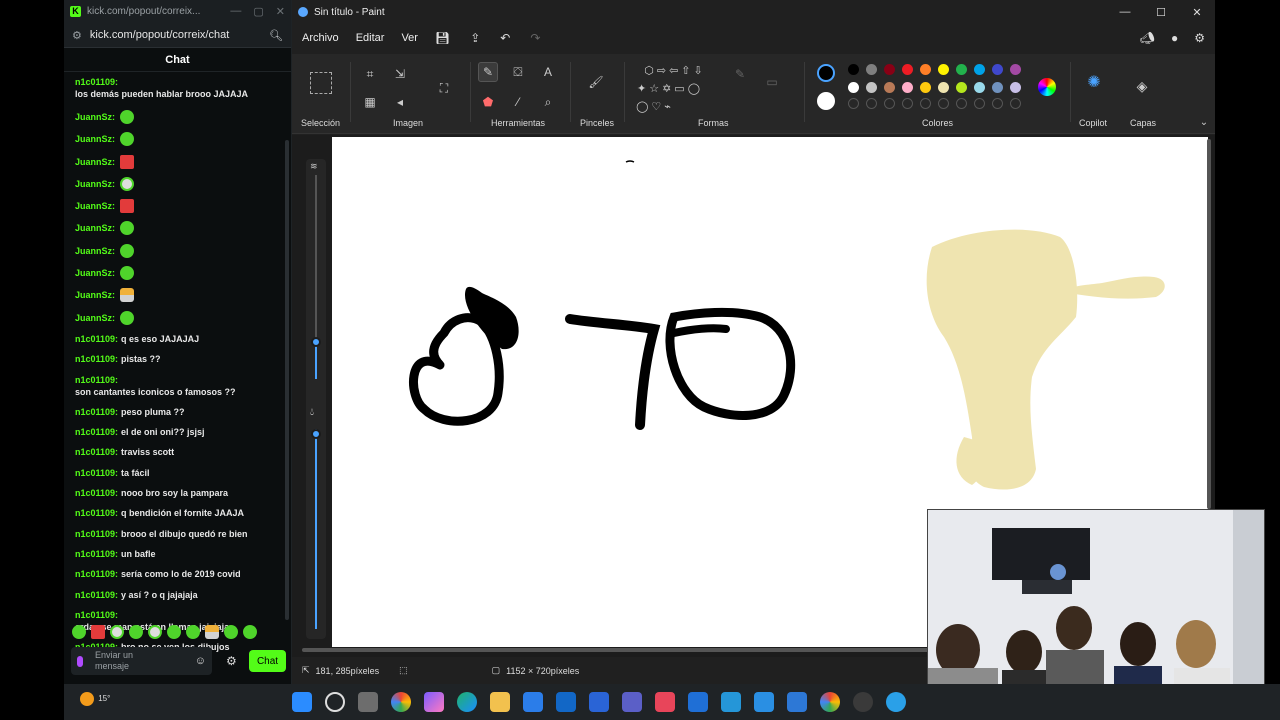 The width and height of the screenshot is (1280, 720). Describe the element at coordinates (596, 82) in the screenshot. I see `brush-icon: 🖌︎` at that location.